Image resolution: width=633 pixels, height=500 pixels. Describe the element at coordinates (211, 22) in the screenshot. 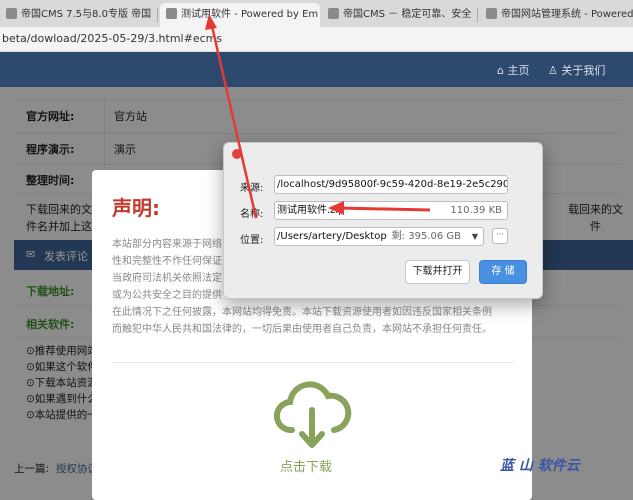

I see `arrow-head-tab` at that location.